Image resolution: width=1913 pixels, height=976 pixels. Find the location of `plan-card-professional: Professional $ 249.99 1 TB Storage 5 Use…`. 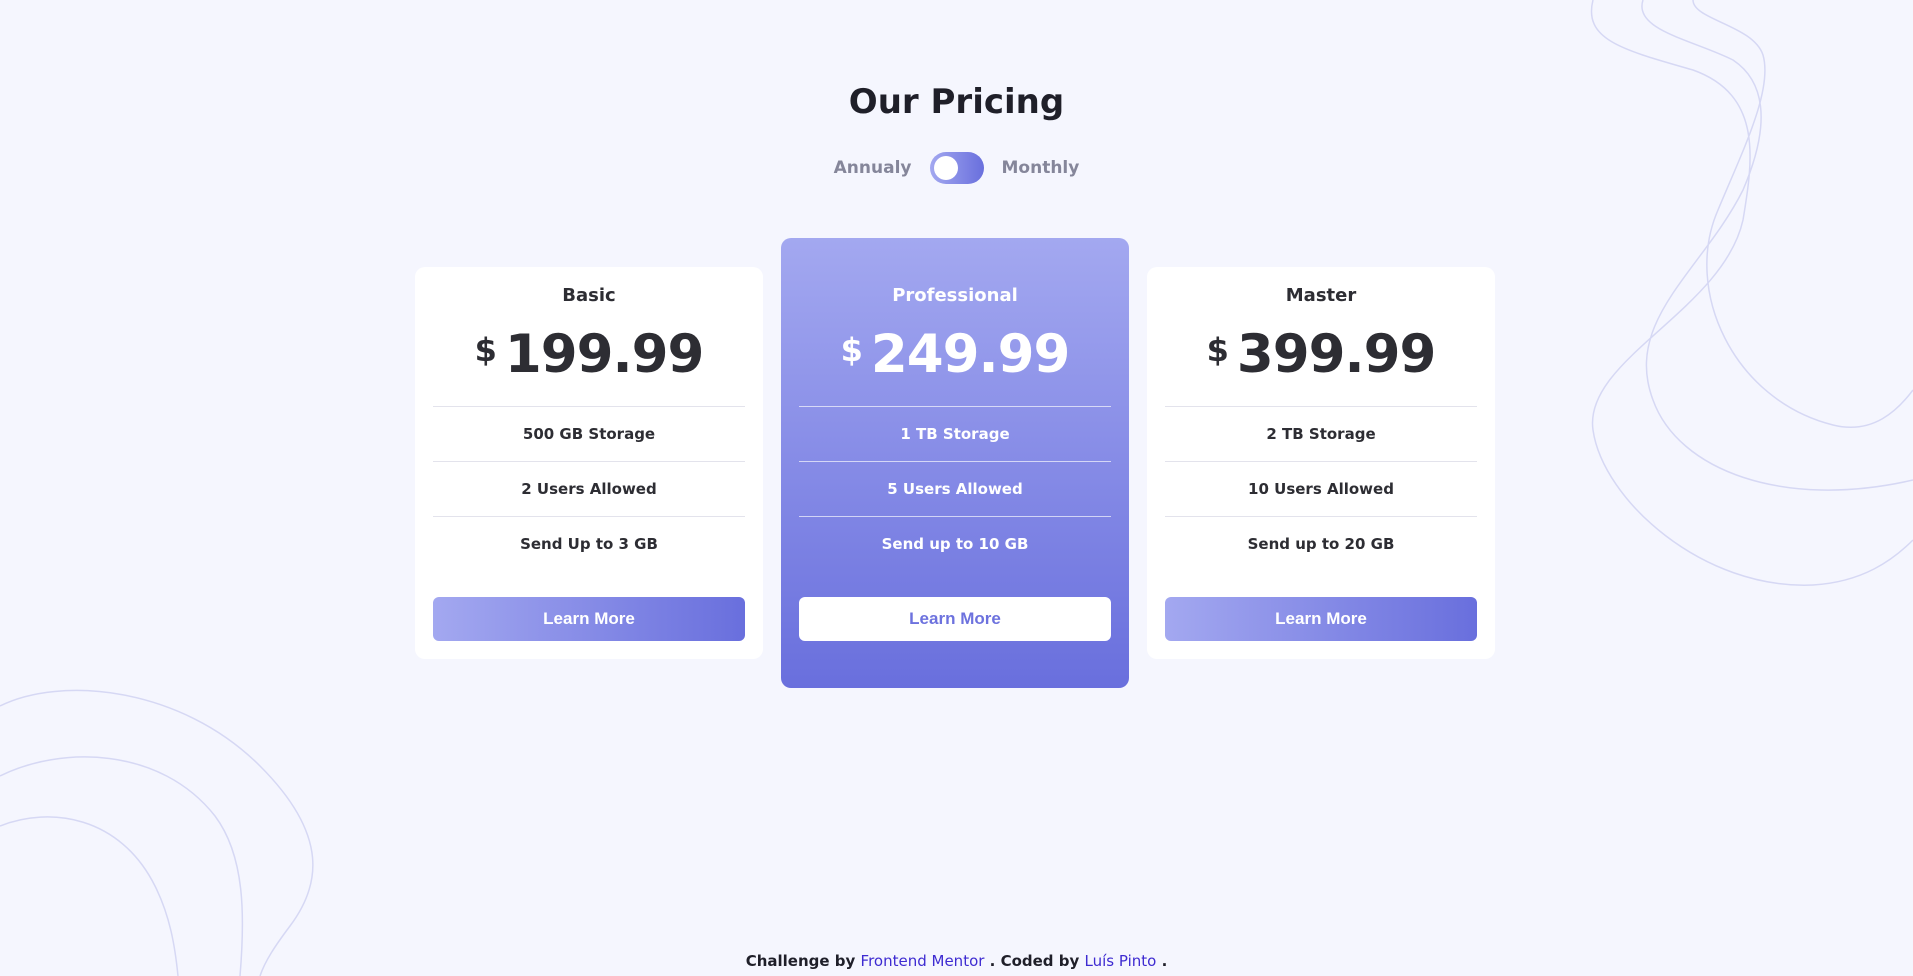

plan-card-professional: Professional $ 249.99 1 TB Storage 5 Use… is located at coordinates (955, 463).